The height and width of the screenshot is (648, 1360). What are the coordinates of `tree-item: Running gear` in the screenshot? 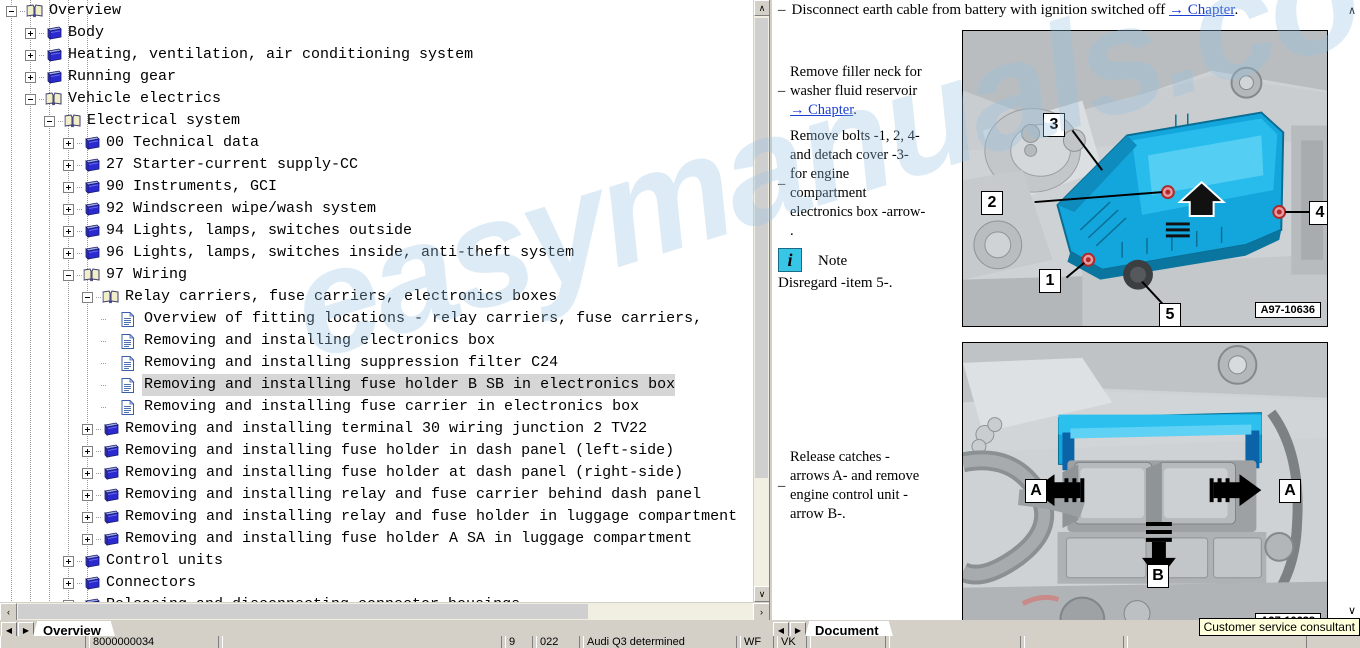 It's located at (377, 77).